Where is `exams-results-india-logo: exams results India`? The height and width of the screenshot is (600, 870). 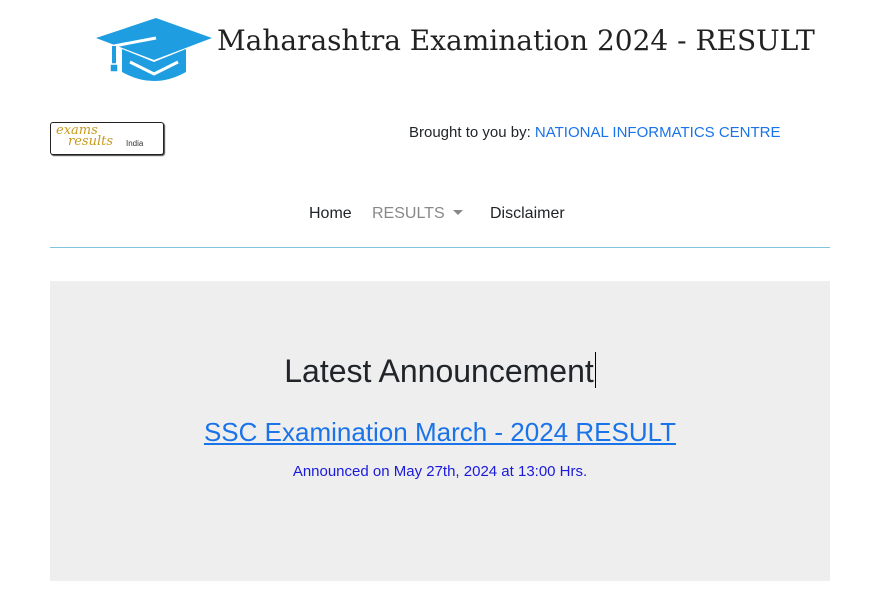
exams-results-india-logo: exams results India is located at coordinates (107, 138).